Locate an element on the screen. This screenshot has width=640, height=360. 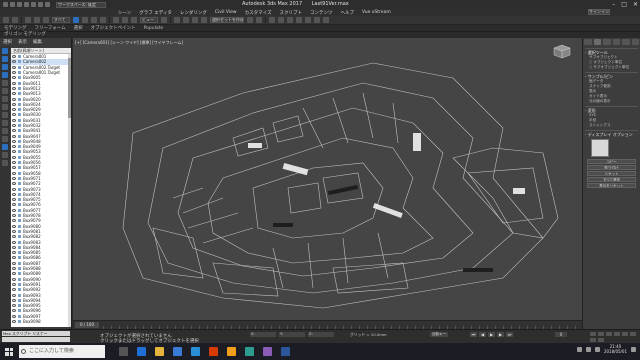
command-button: リセット is located at coordinates (611, 173).